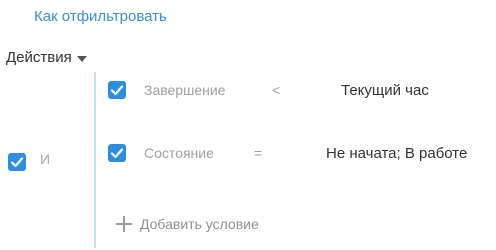 The image size is (496, 250). What do you see at coordinates (199, 224) in the screenshot?
I see `add-condition-label: Добавить условие` at bounding box center [199, 224].